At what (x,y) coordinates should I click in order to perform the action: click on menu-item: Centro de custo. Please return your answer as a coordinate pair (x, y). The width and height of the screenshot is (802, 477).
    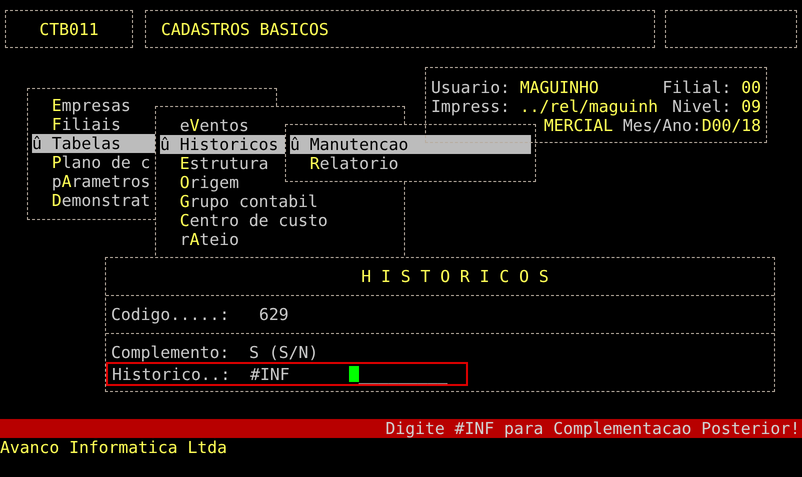
    Looking at the image, I should click on (280, 220).